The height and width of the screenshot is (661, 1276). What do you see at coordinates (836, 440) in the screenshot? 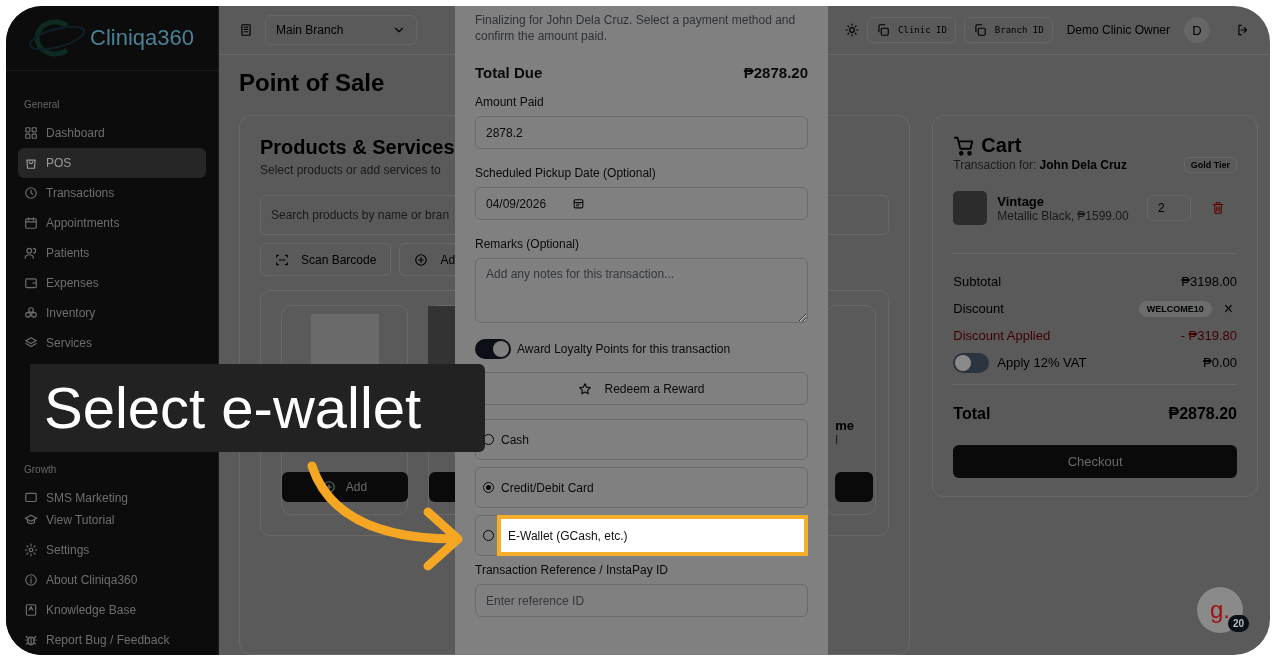
I see `product-detail: l` at bounding box center [836, 440].